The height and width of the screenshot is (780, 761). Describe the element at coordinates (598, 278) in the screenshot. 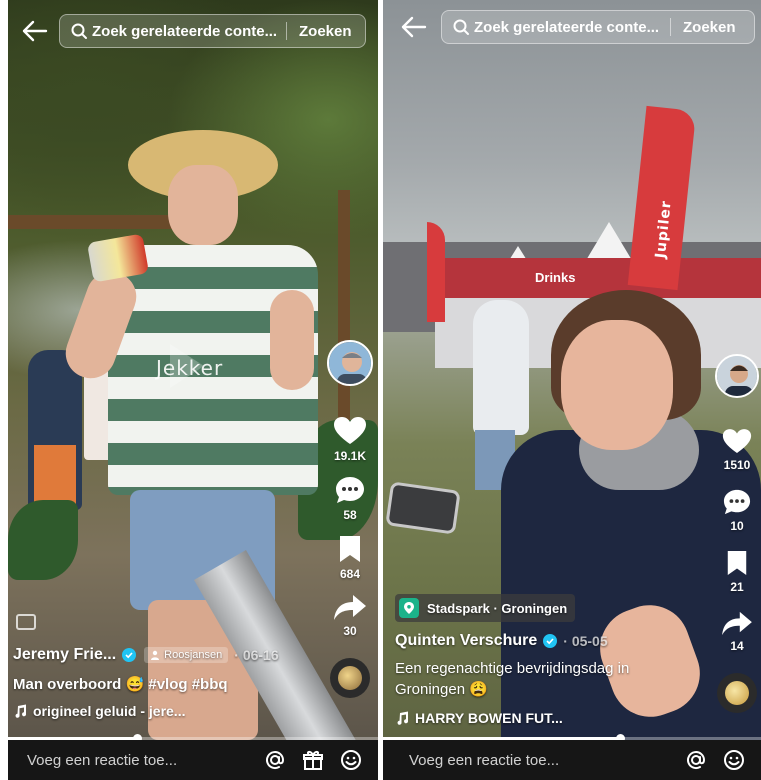

I see `drinks-banner: Drinks` at that location.